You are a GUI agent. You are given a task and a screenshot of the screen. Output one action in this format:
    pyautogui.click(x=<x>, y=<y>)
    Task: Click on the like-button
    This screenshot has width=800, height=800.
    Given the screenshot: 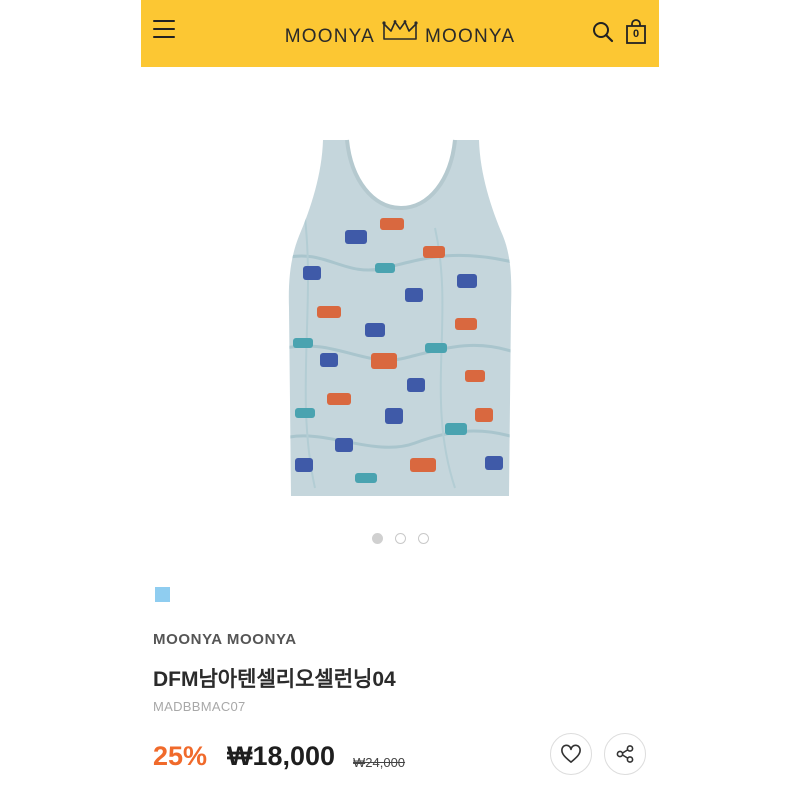 What is the action you would take?
    pyautogui.click(x=571, y=754)
    